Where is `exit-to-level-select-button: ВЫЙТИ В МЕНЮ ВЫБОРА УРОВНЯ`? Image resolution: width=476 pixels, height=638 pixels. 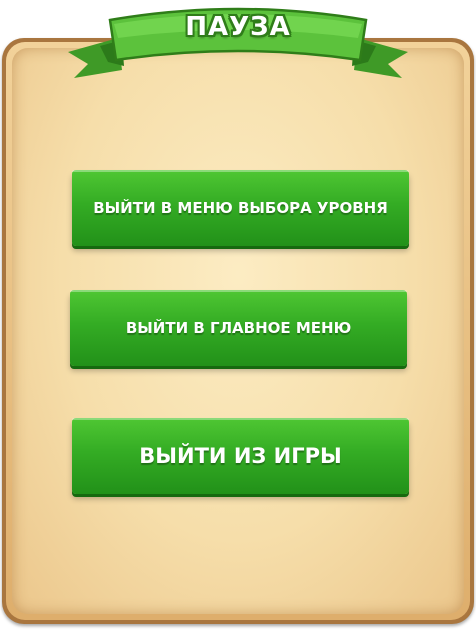 exit-to-level-select-button: ВЫЙТИ В МЕНЮ ВЫБОРА УРОВНЯ is located at coordinates (240, 208).